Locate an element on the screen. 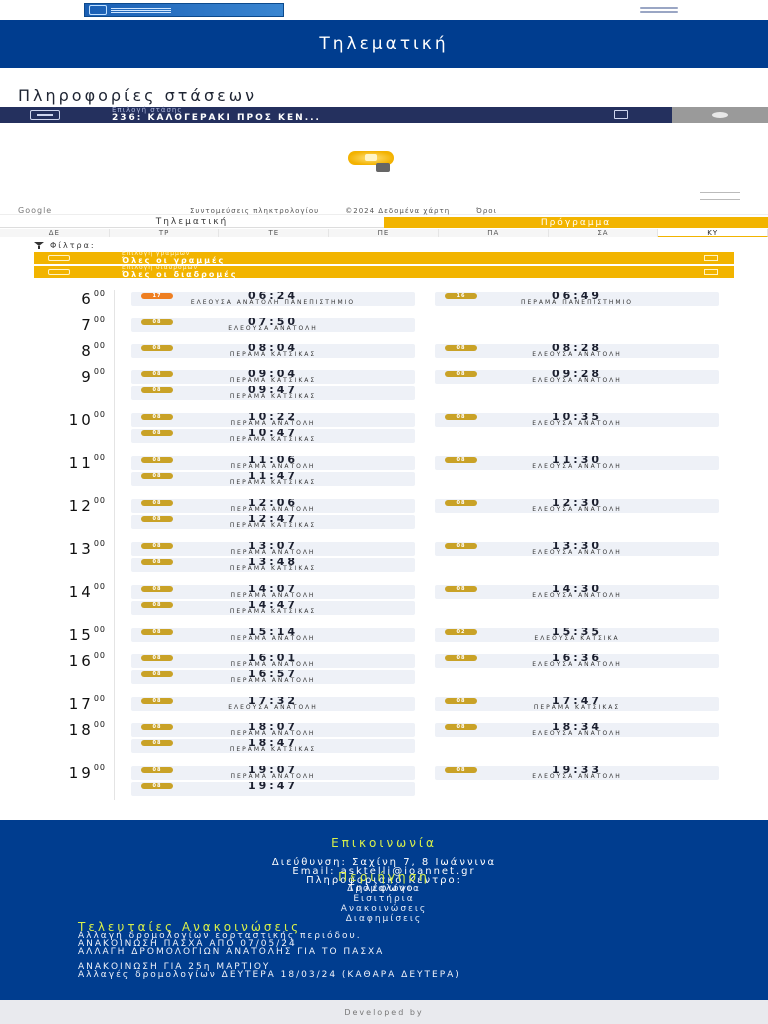  day-tab: ΠΑ is located at coordinates (493, 233).